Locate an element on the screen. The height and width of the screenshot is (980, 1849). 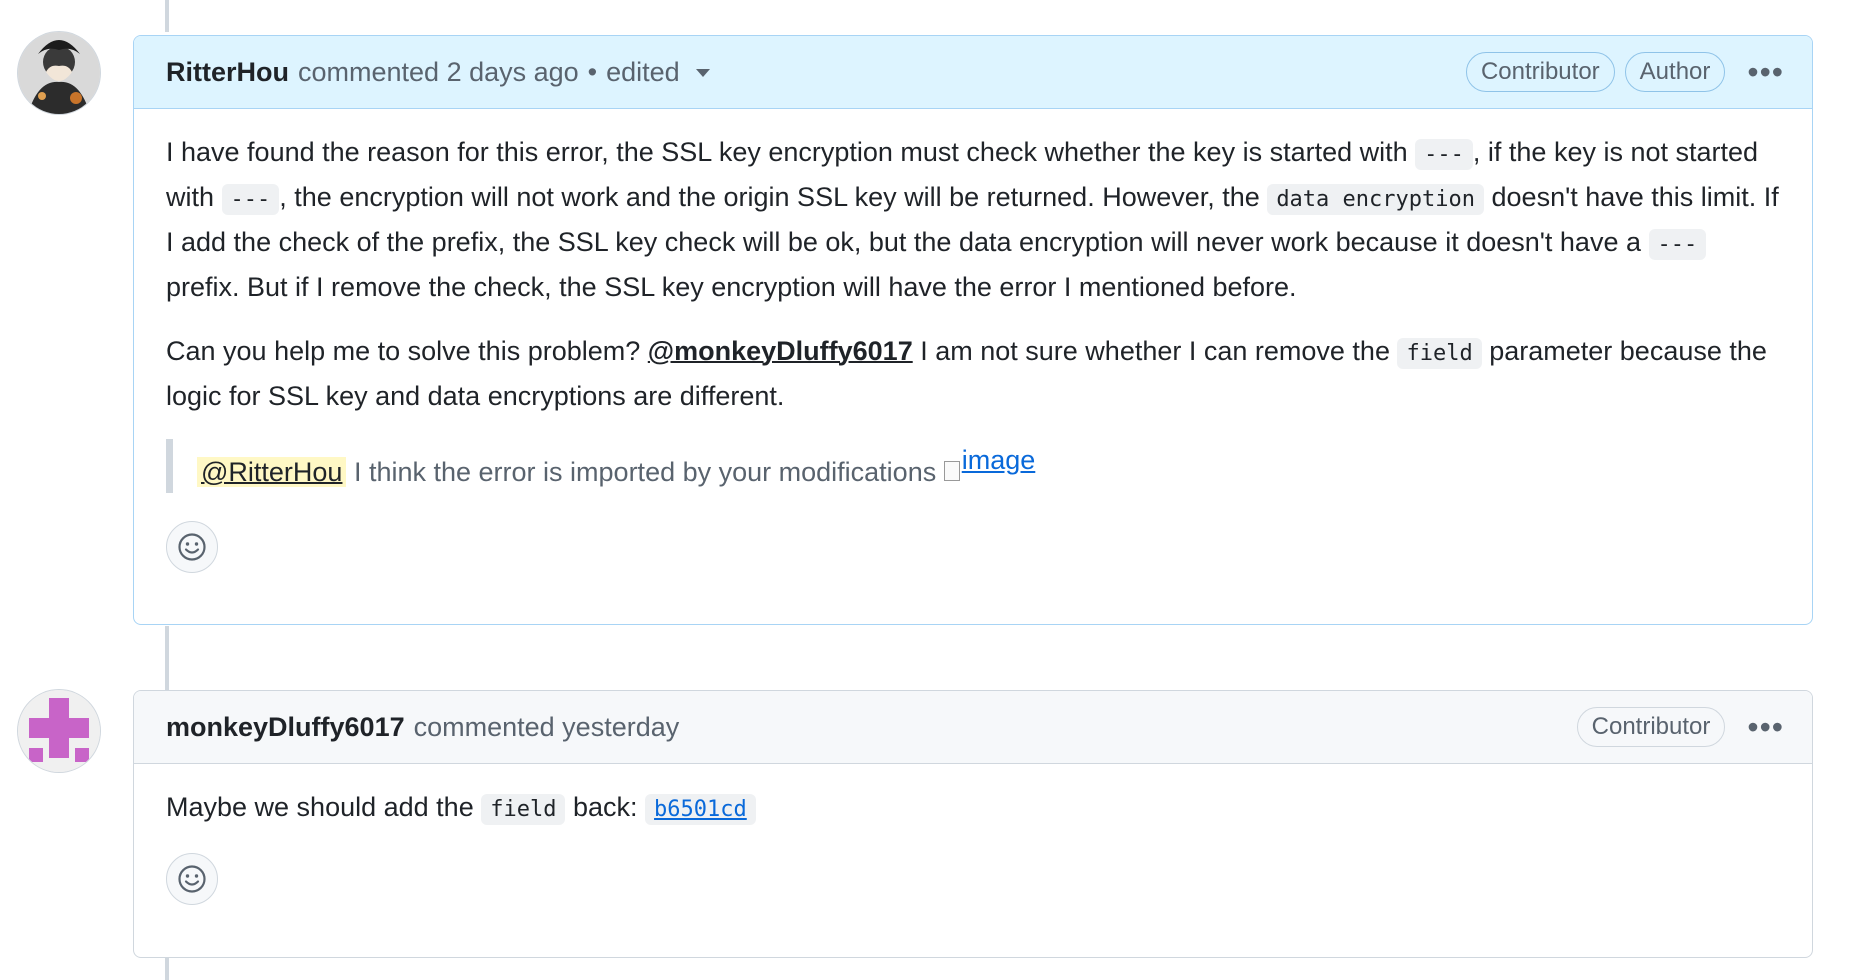
inline-code: data encryption is located at coordinates (1375, 199).